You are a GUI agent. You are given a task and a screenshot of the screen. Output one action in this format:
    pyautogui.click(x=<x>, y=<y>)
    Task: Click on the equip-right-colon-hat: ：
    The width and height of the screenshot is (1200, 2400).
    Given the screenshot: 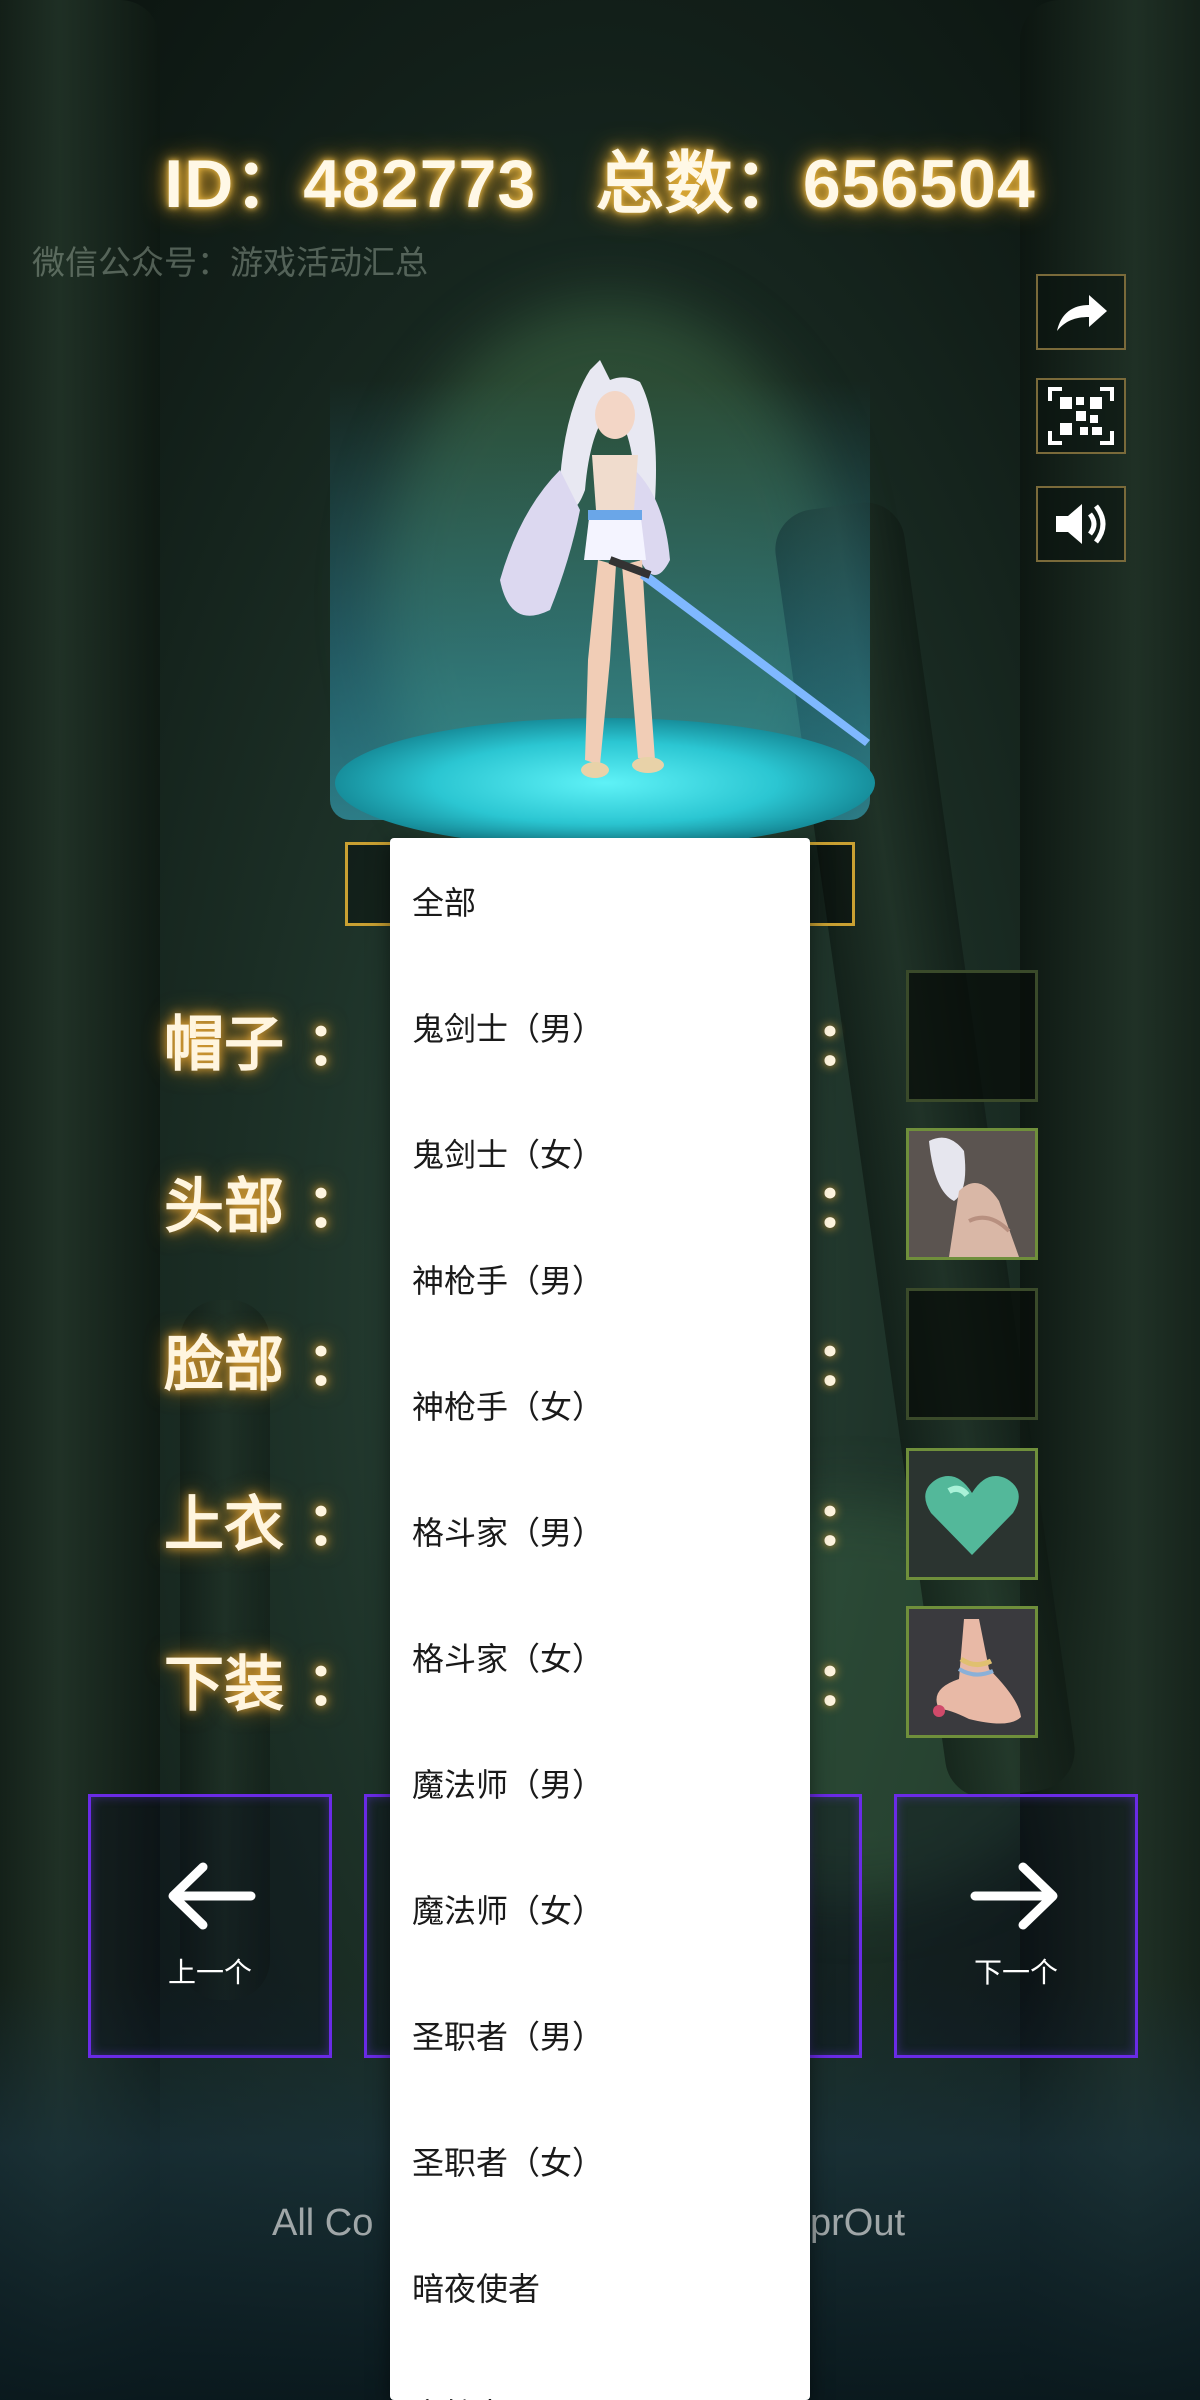 What is the action you would take?
    pyautogui.click(x=845, y=1045)
    